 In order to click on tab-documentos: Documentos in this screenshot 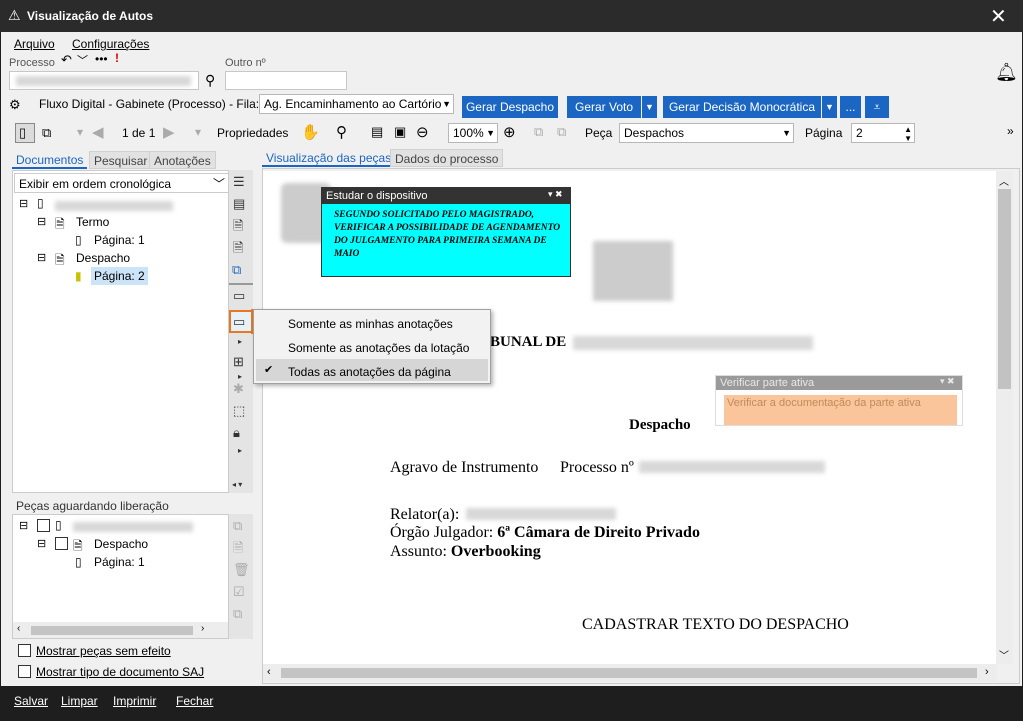, I will do `click(50, 160)`.